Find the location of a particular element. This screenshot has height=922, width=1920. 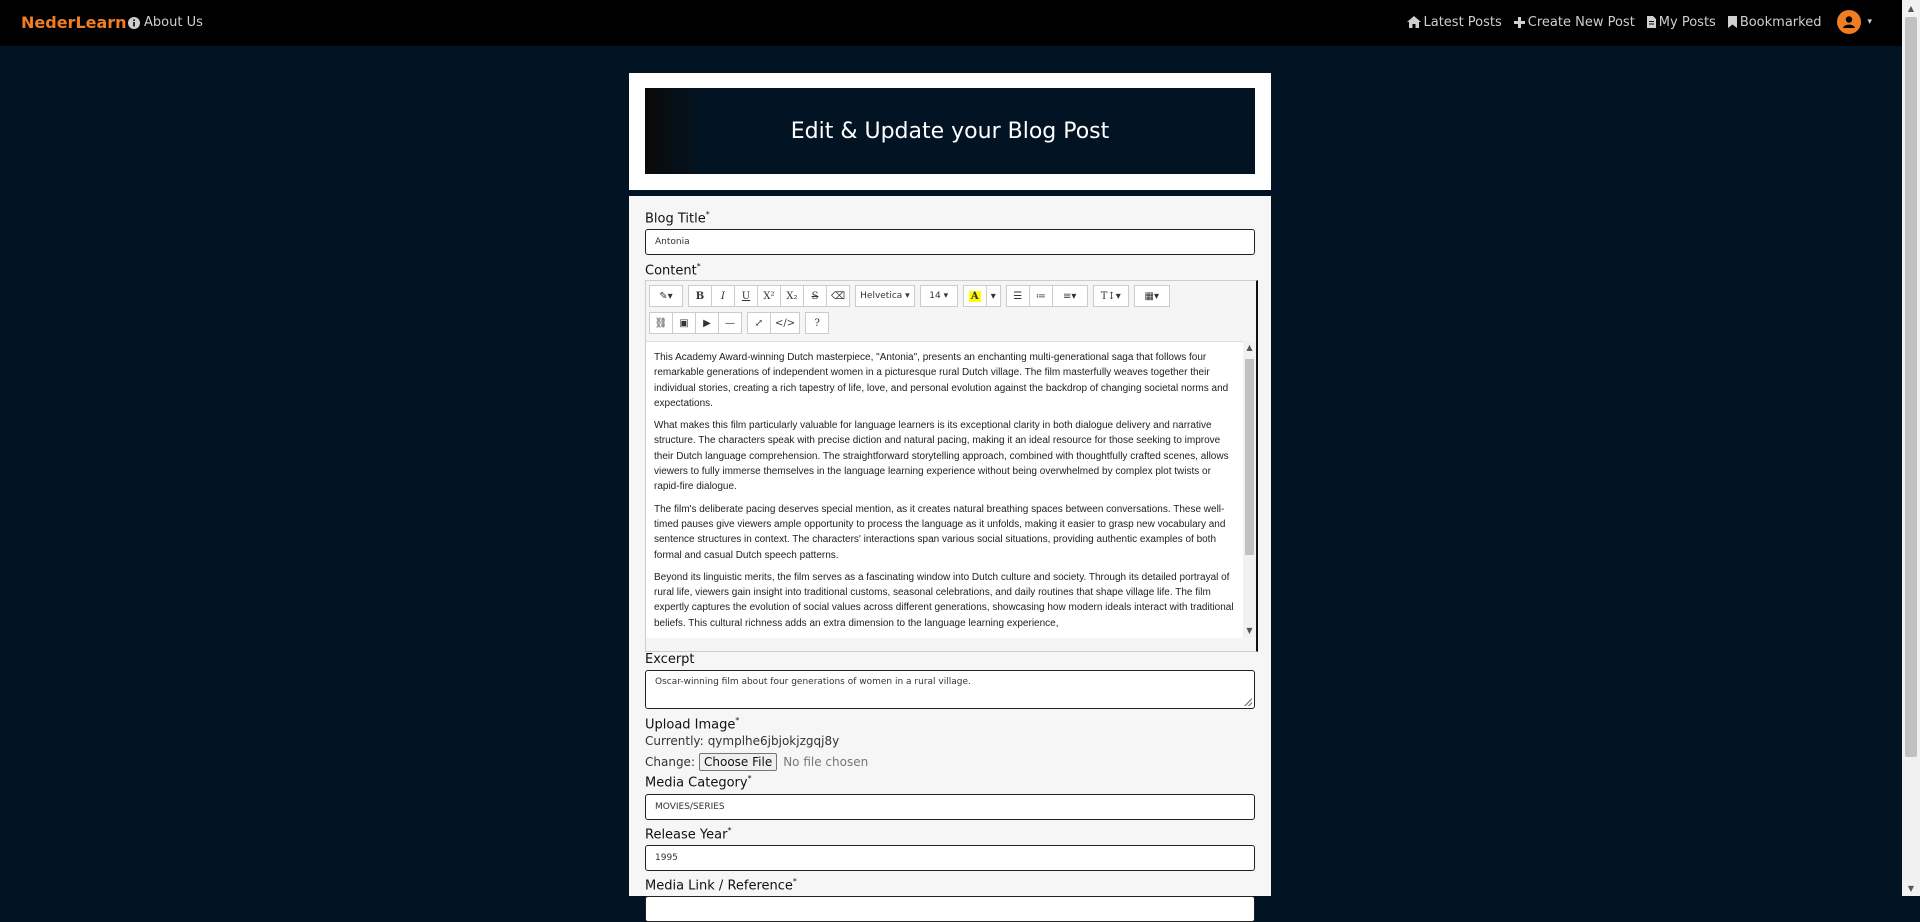

bold-button: B is located at coordinates (700, 296).